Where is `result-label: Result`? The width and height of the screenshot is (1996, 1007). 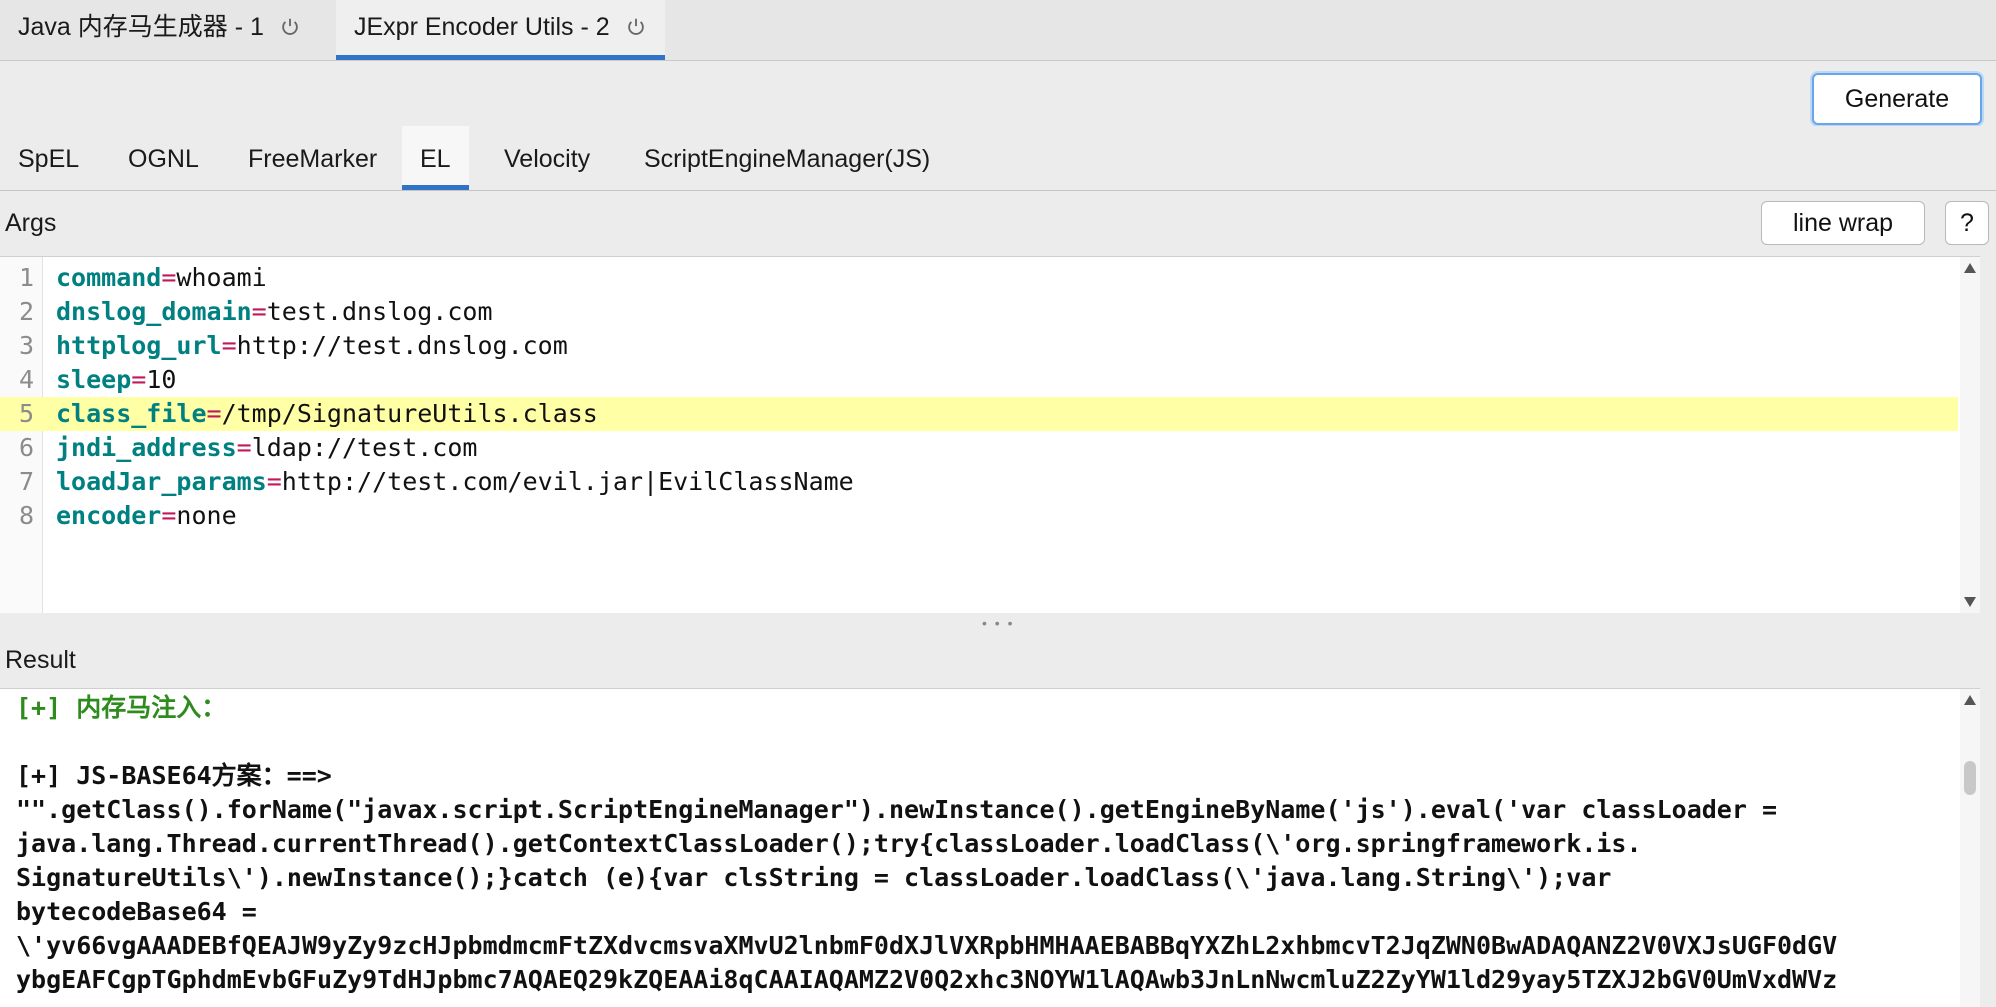
result-label: Result is located at coordinates (40, 660).